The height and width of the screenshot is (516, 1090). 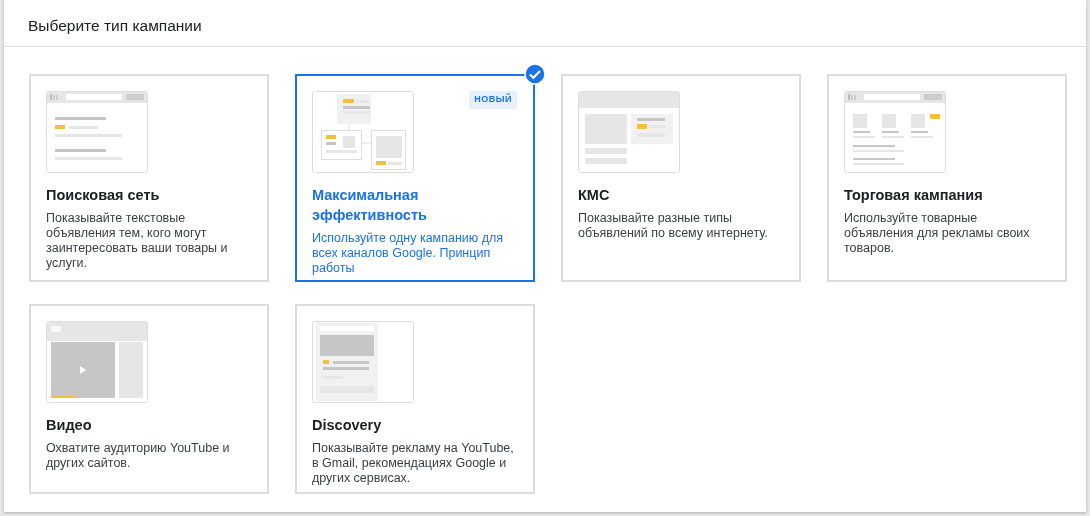 I want to click on campaign-card: КМС Показывайте разные типы объявлений по всему интернету., so click(x=681, y=178).